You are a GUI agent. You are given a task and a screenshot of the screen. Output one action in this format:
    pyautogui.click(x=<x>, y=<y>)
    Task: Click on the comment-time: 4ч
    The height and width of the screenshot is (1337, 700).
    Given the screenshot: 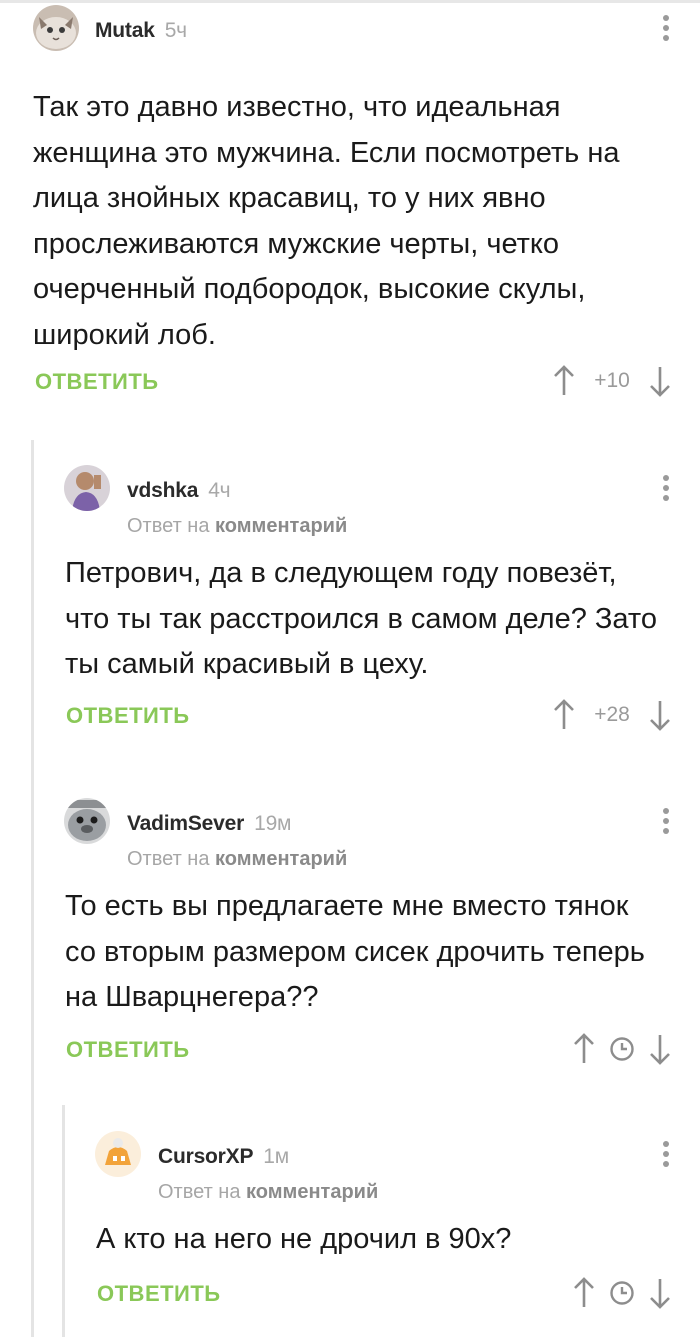 What is the action you would take?
    pyautogui.click(x=219, y=490)
    